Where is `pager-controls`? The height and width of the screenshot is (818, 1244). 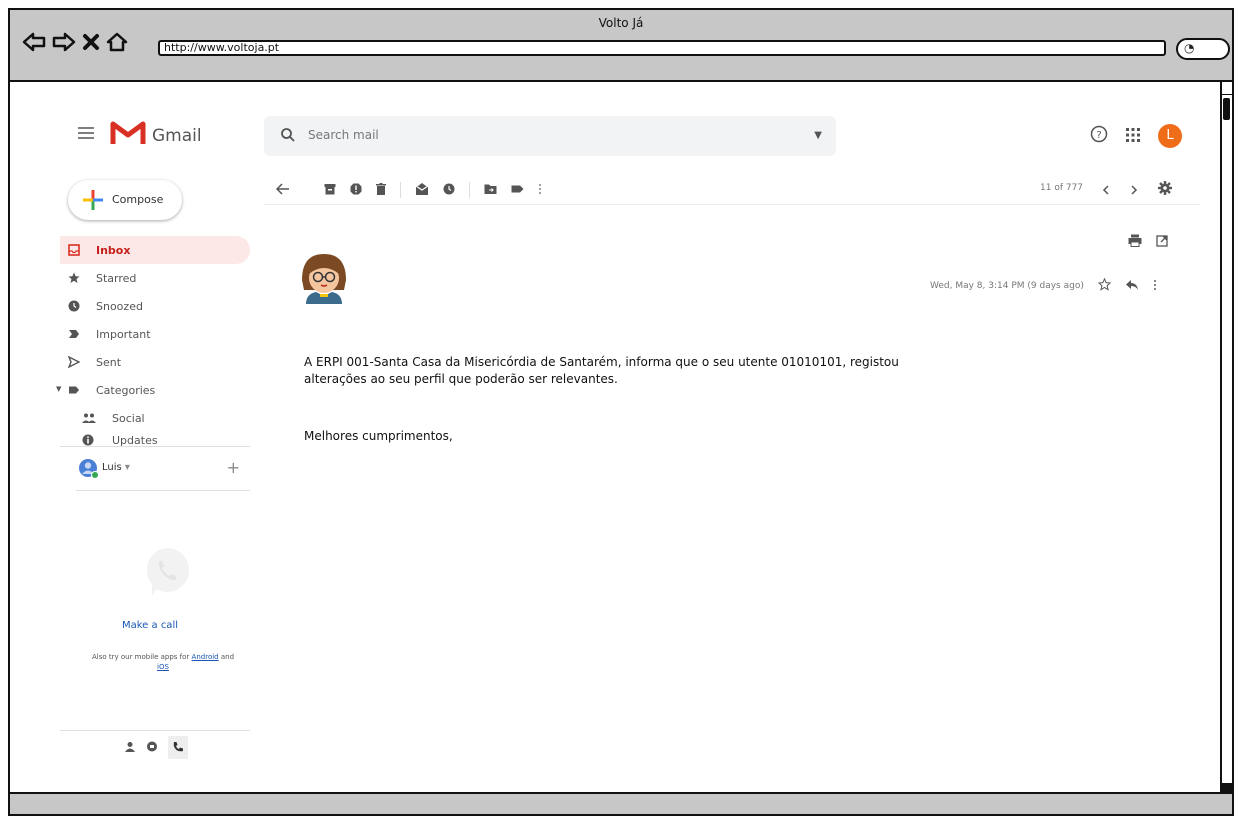
pager-controls is located at coordinates (1137, 189).